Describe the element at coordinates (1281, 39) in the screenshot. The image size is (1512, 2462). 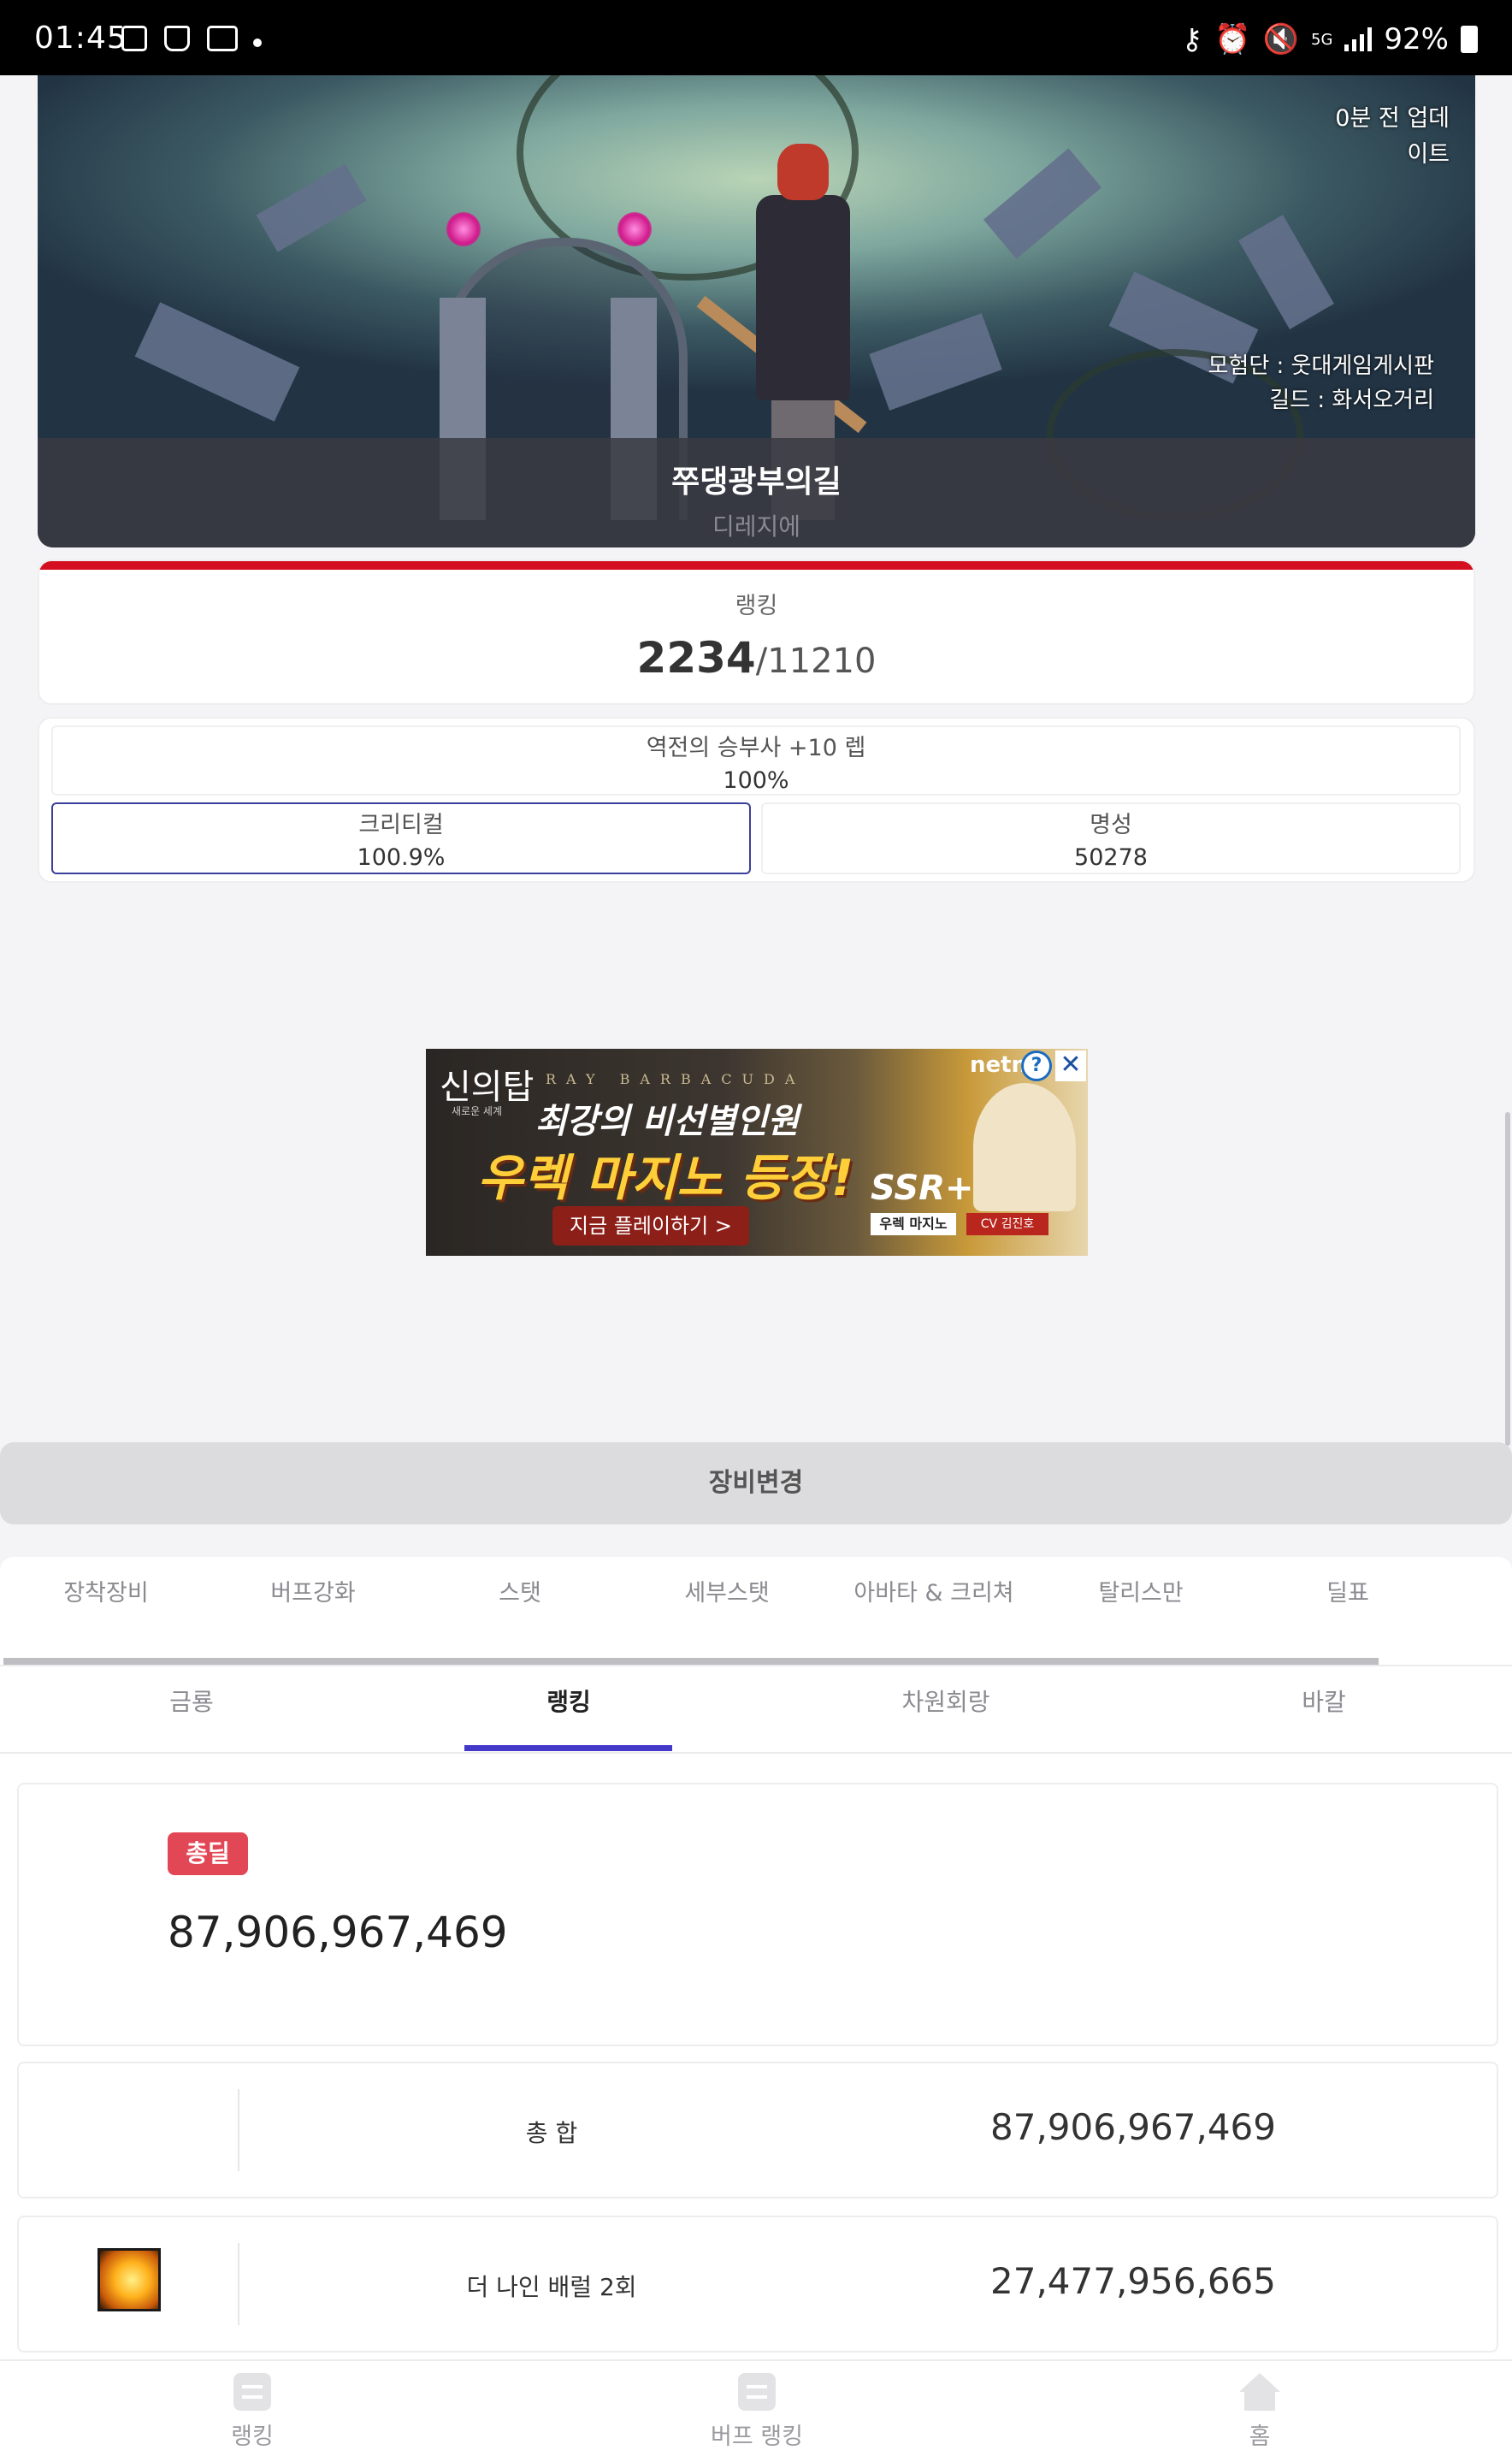
I see `mute-icon: 🔇` at that location.